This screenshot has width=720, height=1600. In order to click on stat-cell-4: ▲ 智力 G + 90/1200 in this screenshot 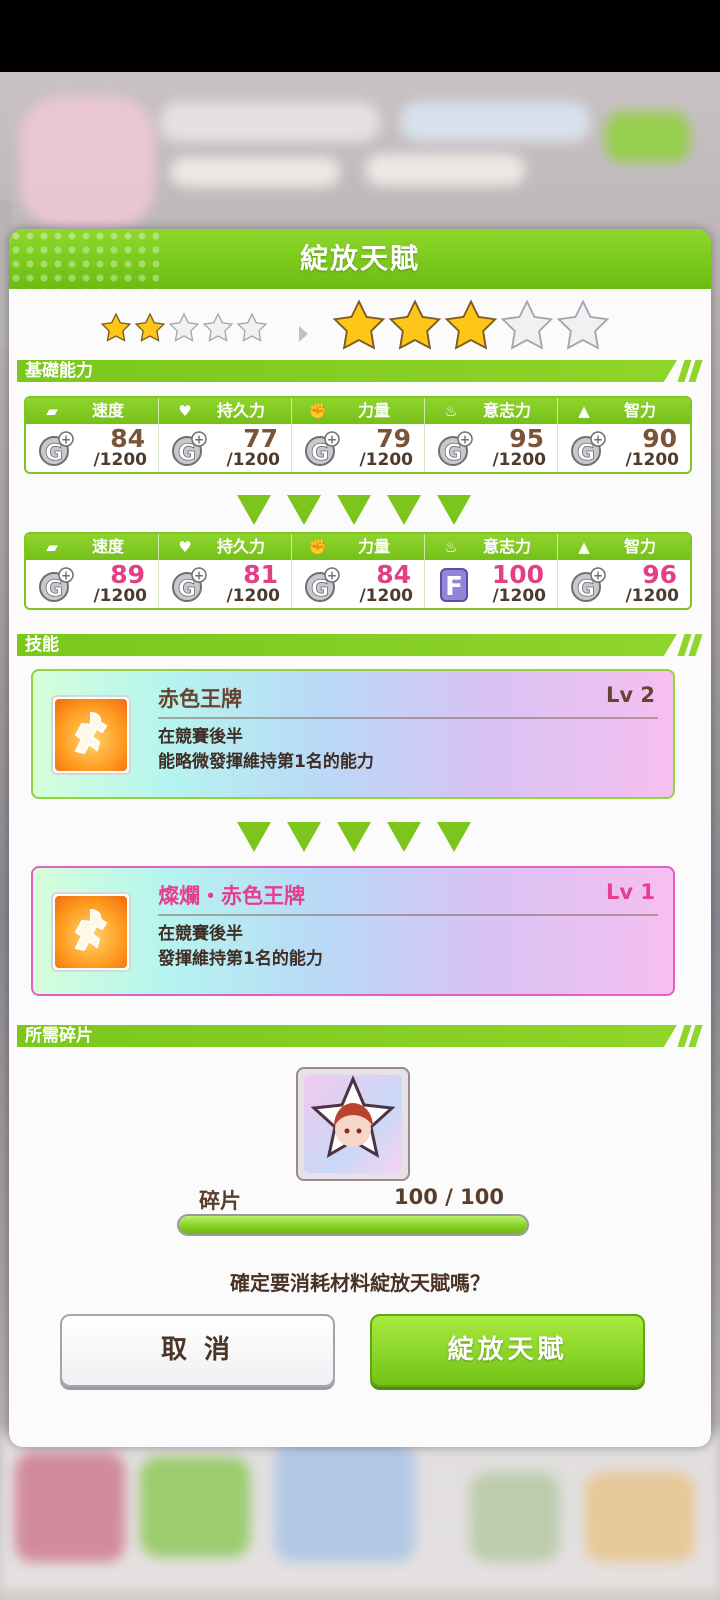, I will do `click(624, 435)`.